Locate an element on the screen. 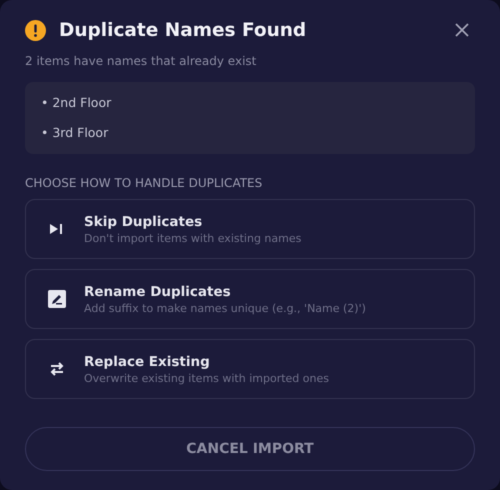 The width and height of the screenshot is (500, 490). option-button: Replace Existing Overwrite existing items with imported ones is located at coordinates (250, 369).